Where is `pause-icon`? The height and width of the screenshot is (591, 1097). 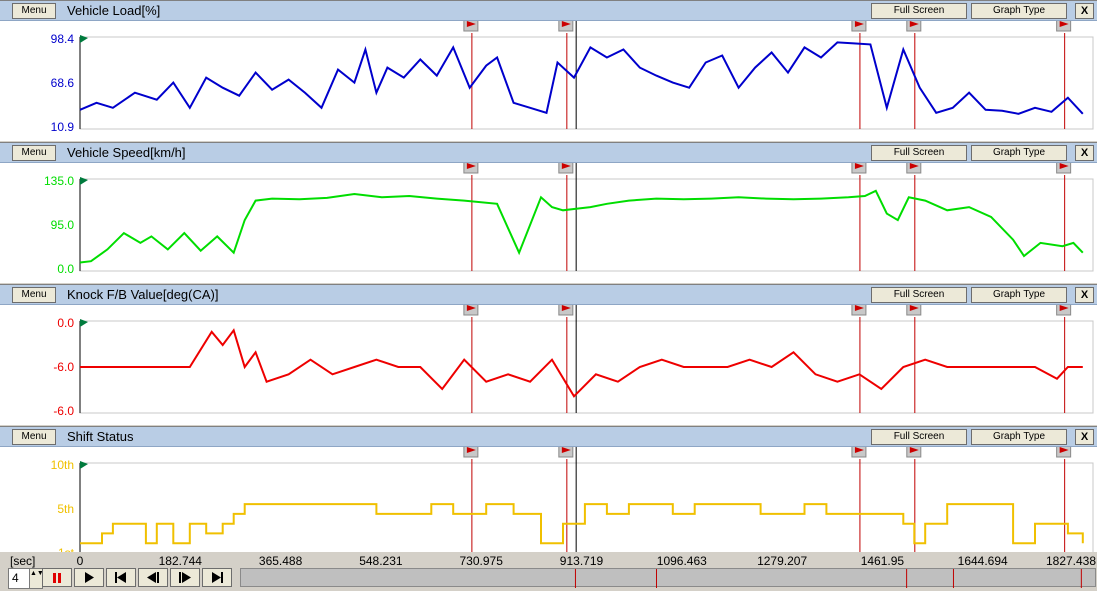 pause-icon is located at coordinates (57, 578).